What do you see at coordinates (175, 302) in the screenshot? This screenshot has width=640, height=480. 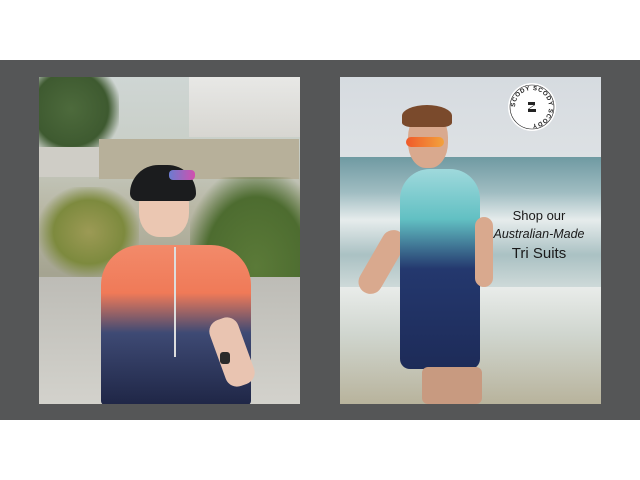 I see `jersey-zip` at bounding box center [175, 302].